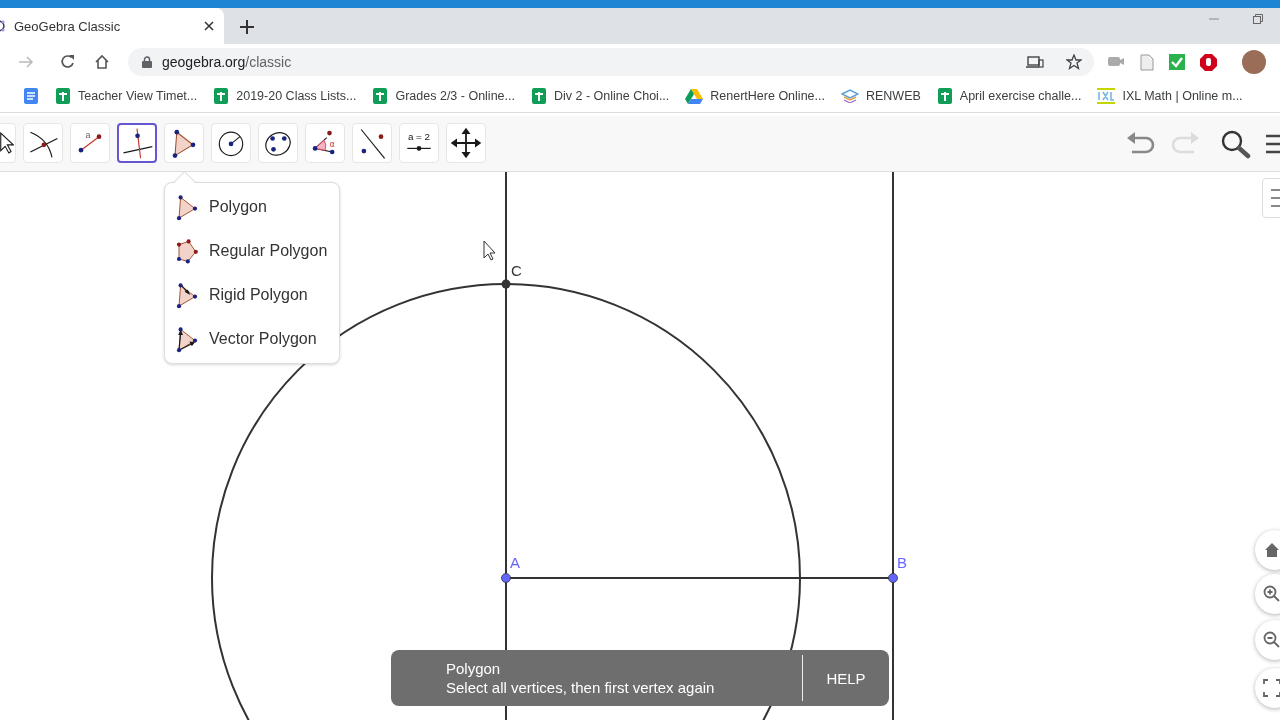 This screenshot has height=720, width=1280. What do you see at coordinates (1208, 62) in the screenshot?
I see `stop-hand-icon` at bounding box center [1208, 62].